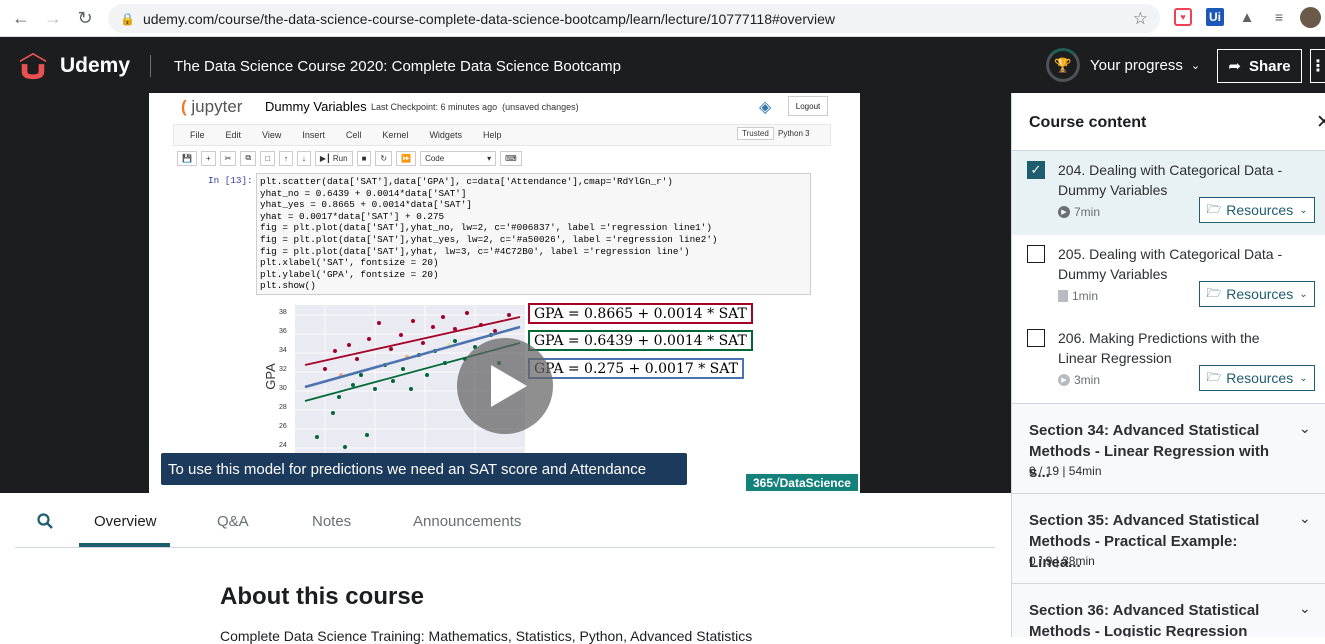 This screenshot has height=644, width=1325. Describe the element at coordinates (283, 350) in the screenshot. I see `ytick: 34` at that location.